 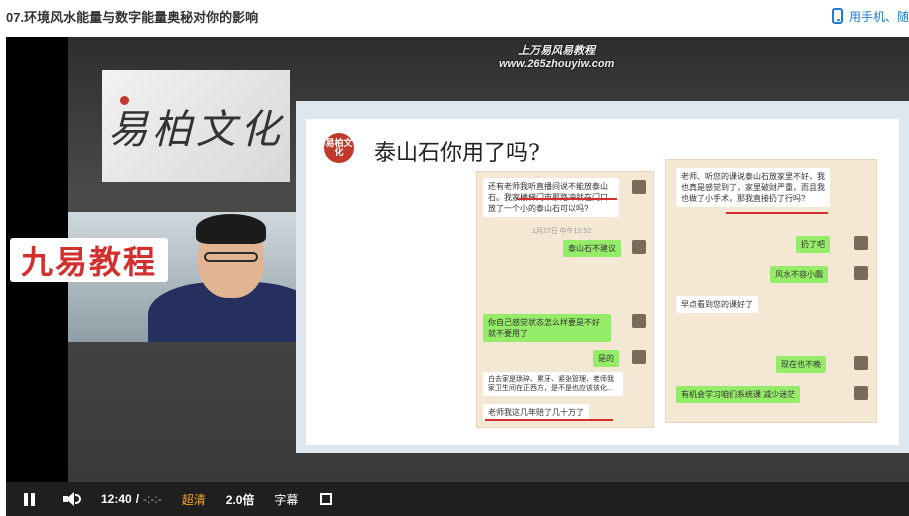 What do you see at coordinates (286, 499) in the screenshot?
I see `subtitles-button: 字幕` at bounding box center [286, 499].